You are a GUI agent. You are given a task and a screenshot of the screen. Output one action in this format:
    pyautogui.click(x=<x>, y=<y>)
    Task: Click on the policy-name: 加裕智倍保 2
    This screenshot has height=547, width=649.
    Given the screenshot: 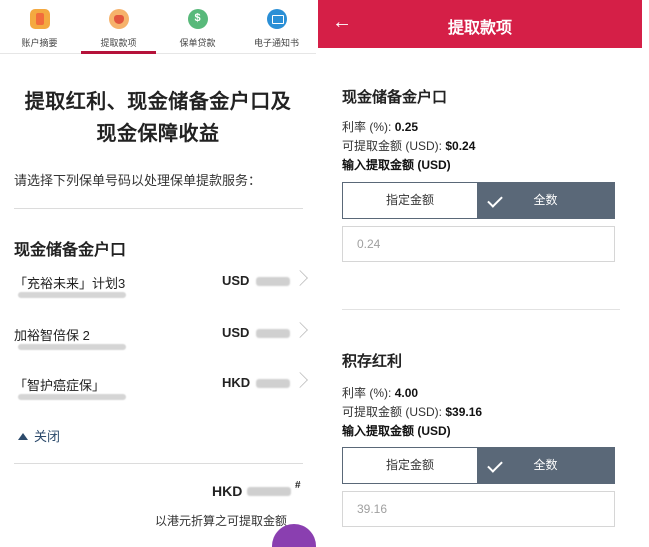 What is the action you would take?
    pyautogui.click(x=52, y=335)
    